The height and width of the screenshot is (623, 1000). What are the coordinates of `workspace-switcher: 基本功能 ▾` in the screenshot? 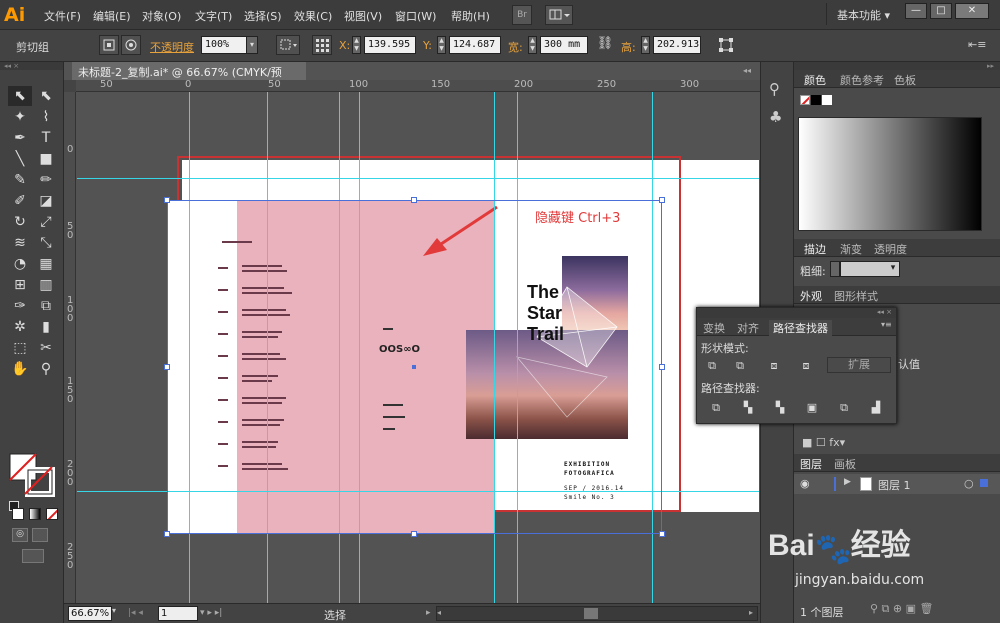 It's located at (864, 14).